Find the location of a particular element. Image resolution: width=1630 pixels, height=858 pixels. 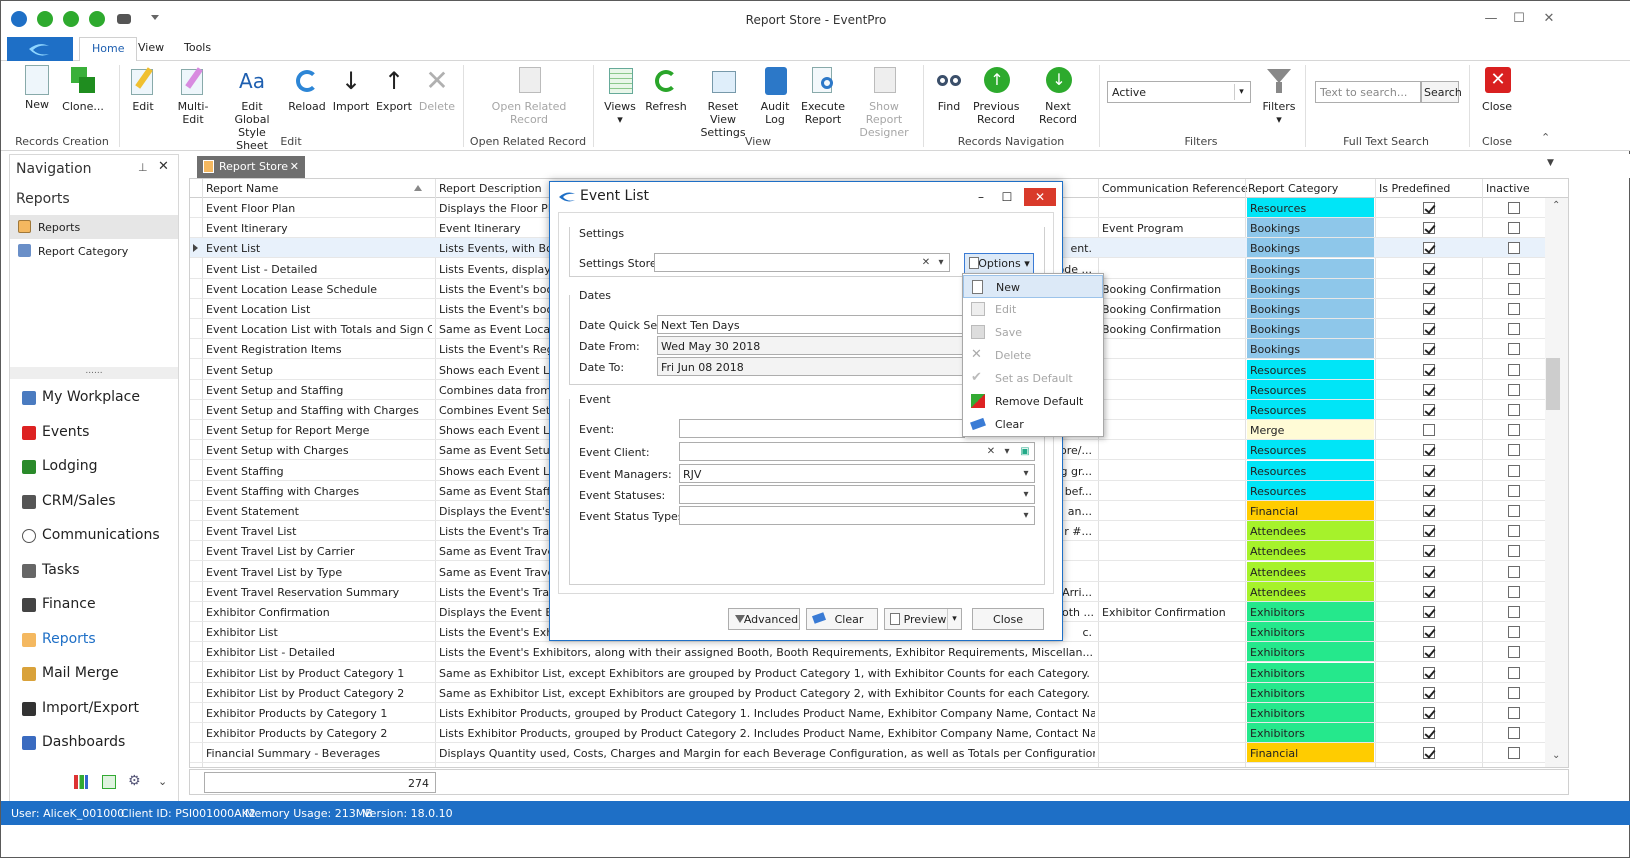

import-button: ↓ Import is located at coordinates (351, 89).